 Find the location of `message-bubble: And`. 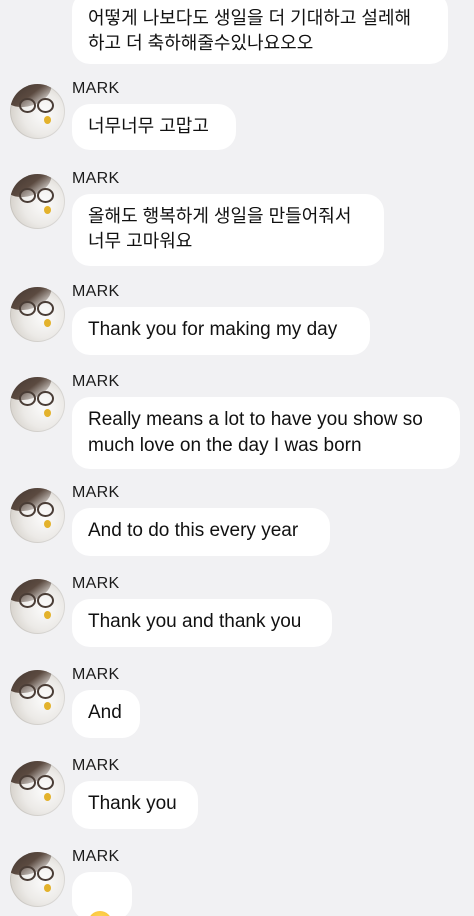

message-bubble: And is located at coordinates (106, 714).